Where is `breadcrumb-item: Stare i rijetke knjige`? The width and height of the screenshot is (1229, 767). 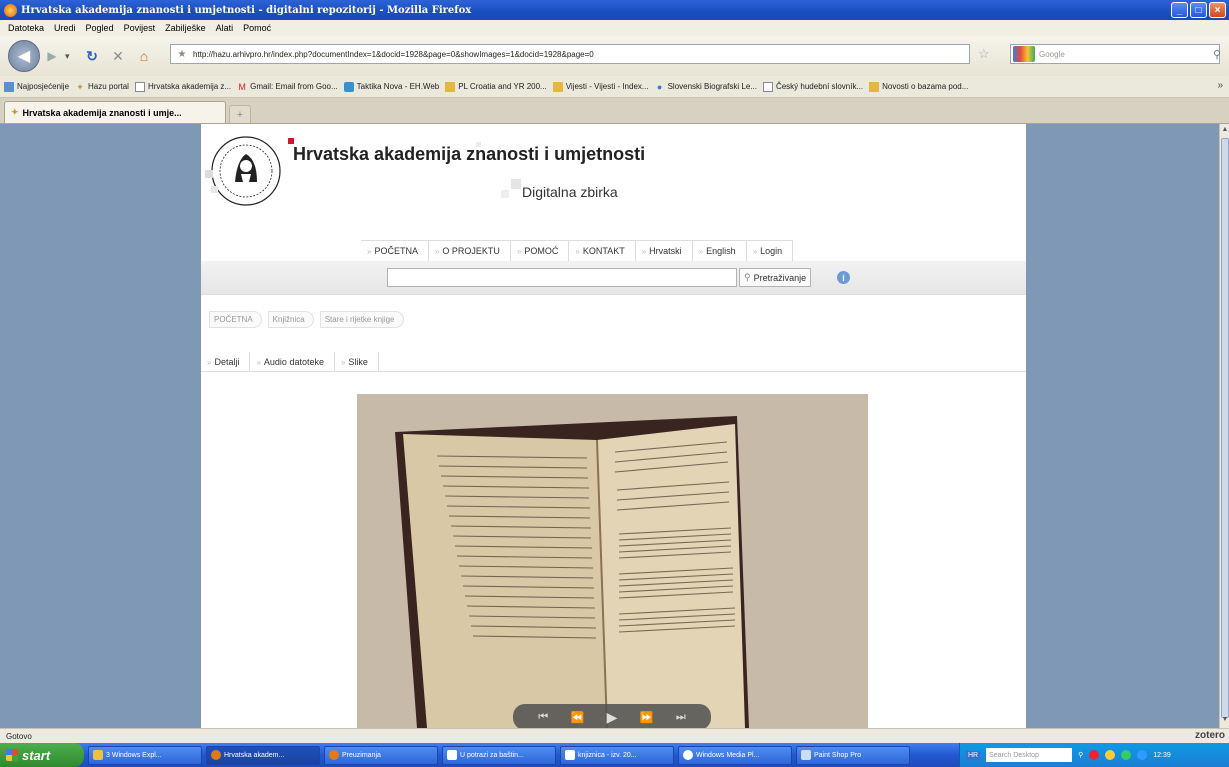
breadcrumb-item: Stare i rijetke knjige is located at coordinates (361, 319).